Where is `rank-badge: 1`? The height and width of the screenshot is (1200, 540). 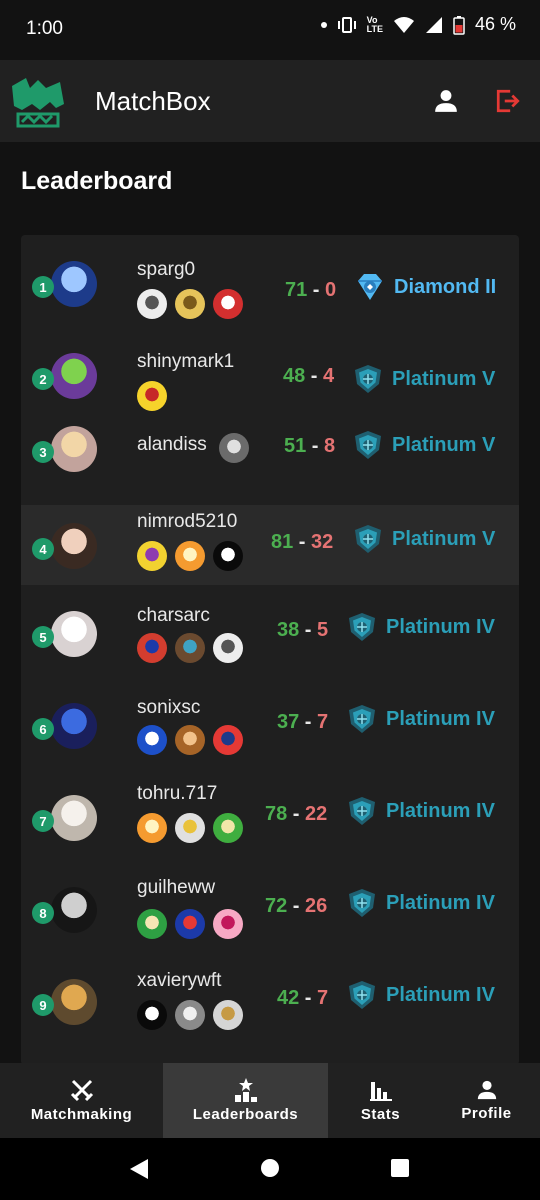 rank-badge: 1 is located at coordinates (43, 287).